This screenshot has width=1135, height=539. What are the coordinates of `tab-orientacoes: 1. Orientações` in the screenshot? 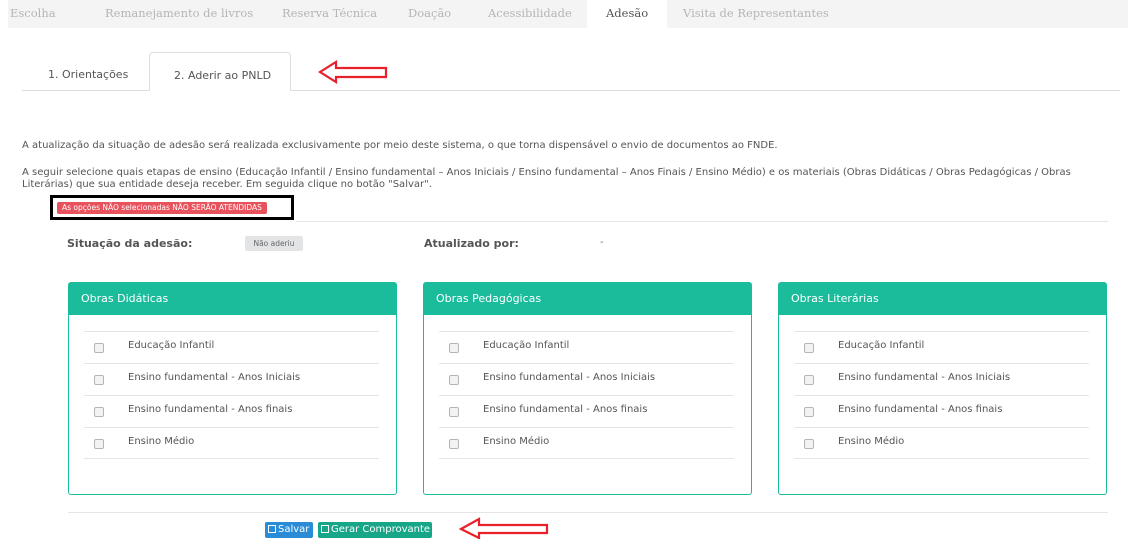 It's located at (88, 71).